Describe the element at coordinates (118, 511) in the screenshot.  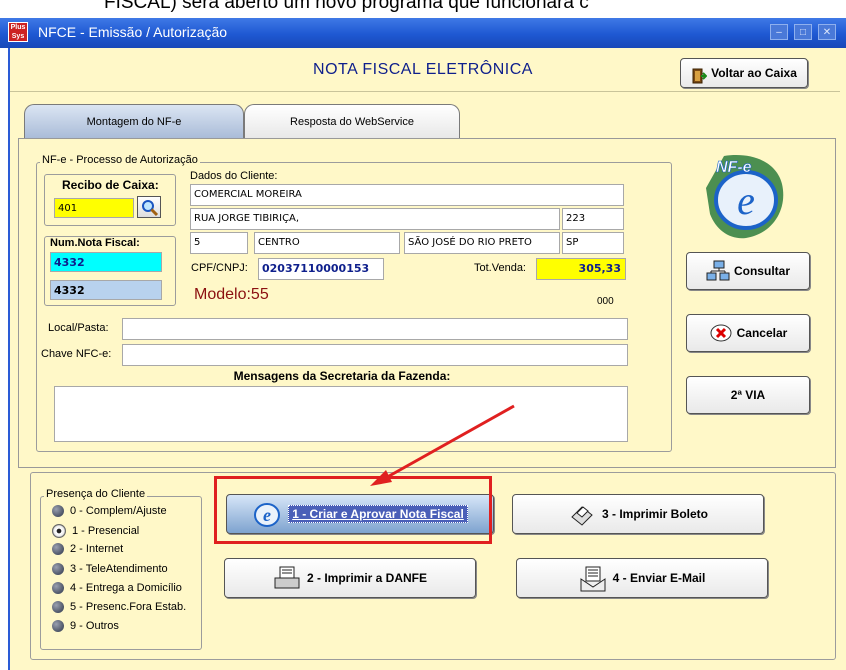
I see `presenca-option-label: 0 - Complem/Ajuste` at that location.